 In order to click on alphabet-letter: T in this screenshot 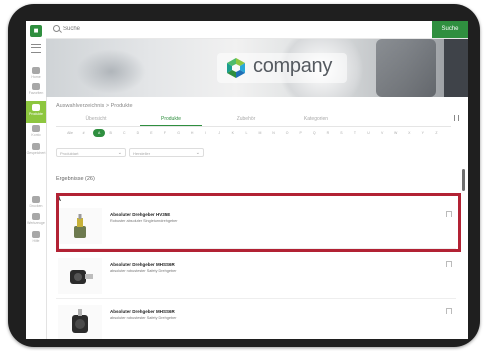, I will do `click(355, 133)`.